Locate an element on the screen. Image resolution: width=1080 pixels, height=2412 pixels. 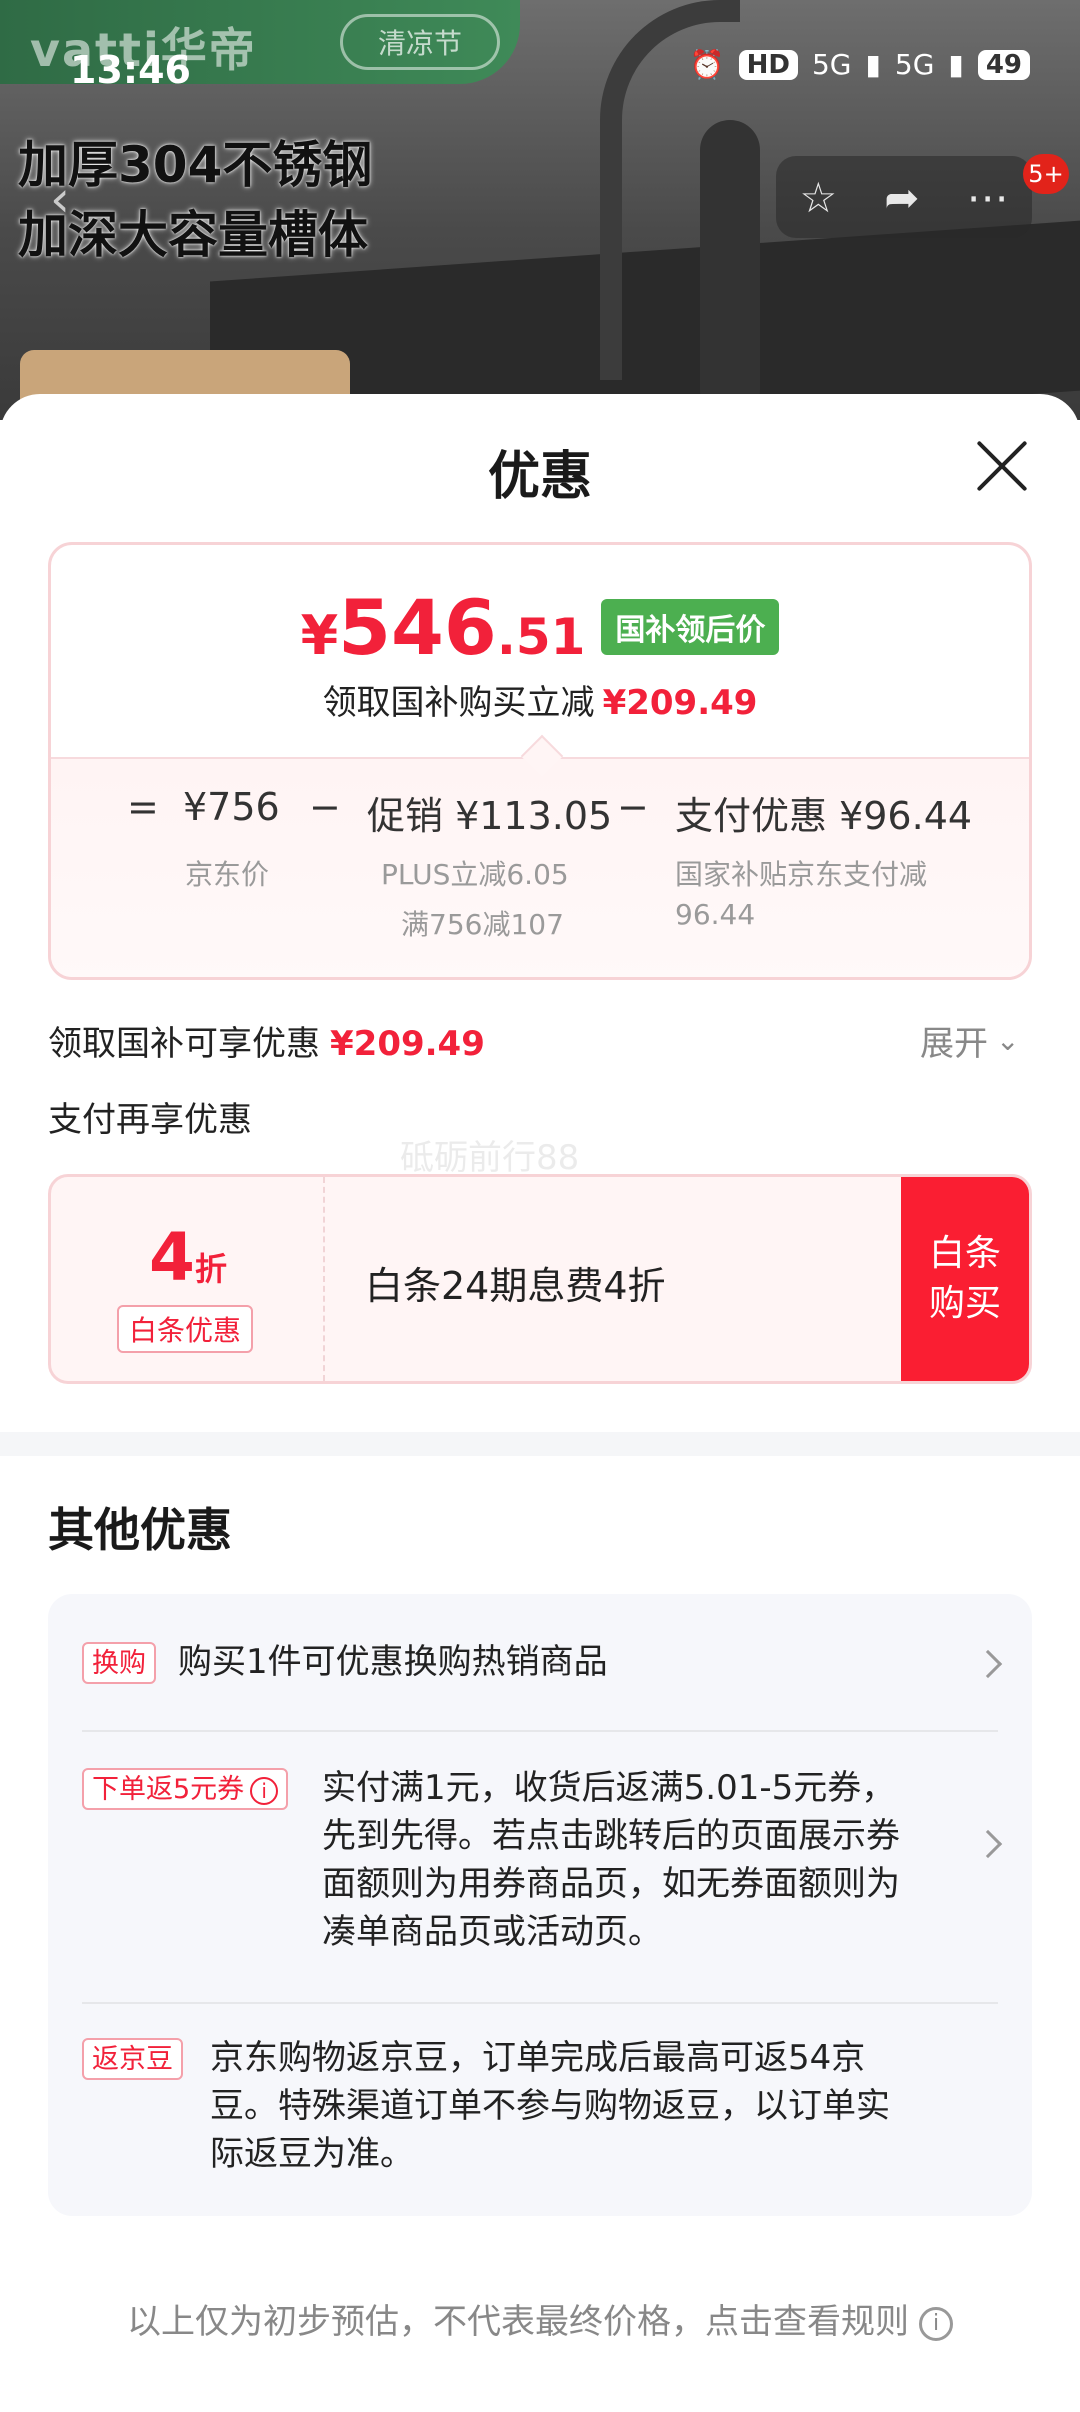
baitiao-description: 白条24期息费4折 is located at coordinates (515, 1286).